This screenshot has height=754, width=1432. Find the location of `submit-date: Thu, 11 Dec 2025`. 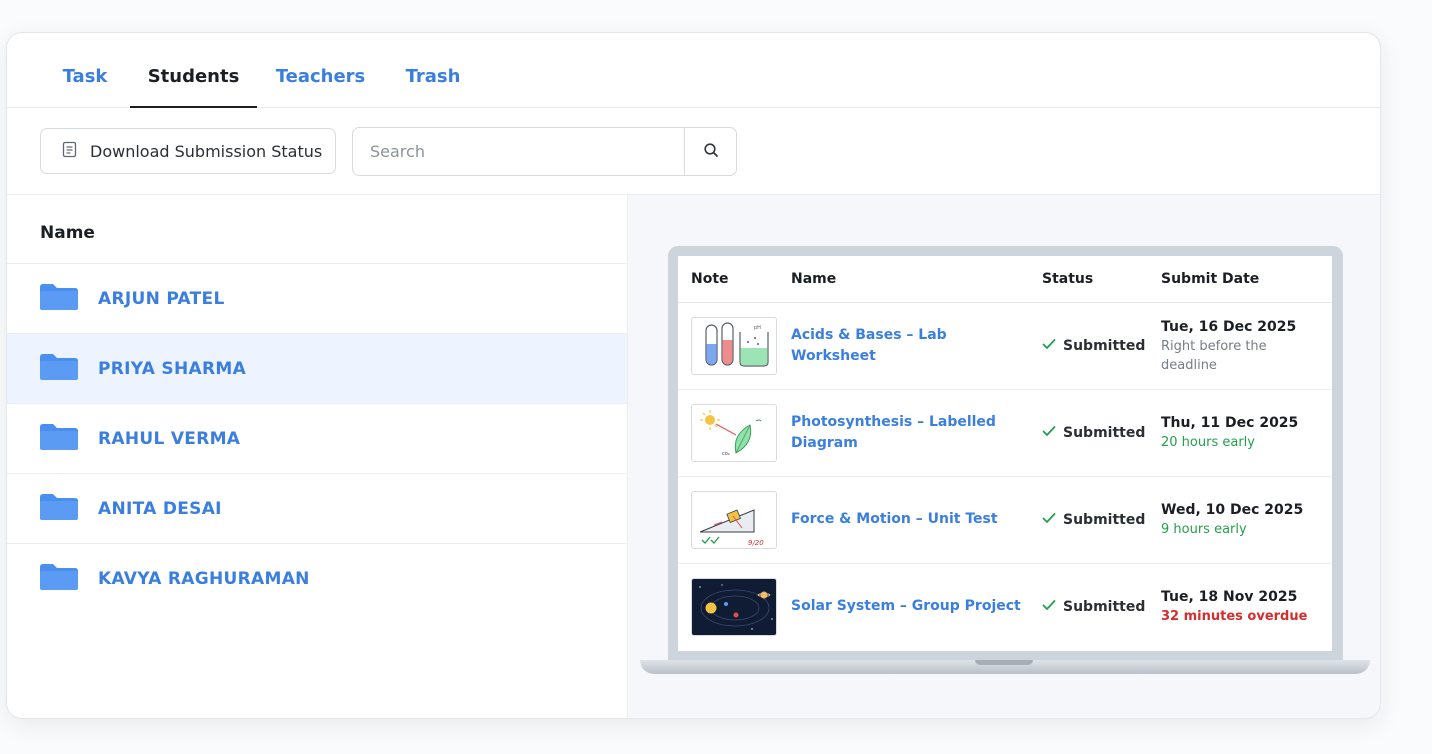

submit-date: Thu, 11 Dec 2025 is located at coordinates (1230, 423).